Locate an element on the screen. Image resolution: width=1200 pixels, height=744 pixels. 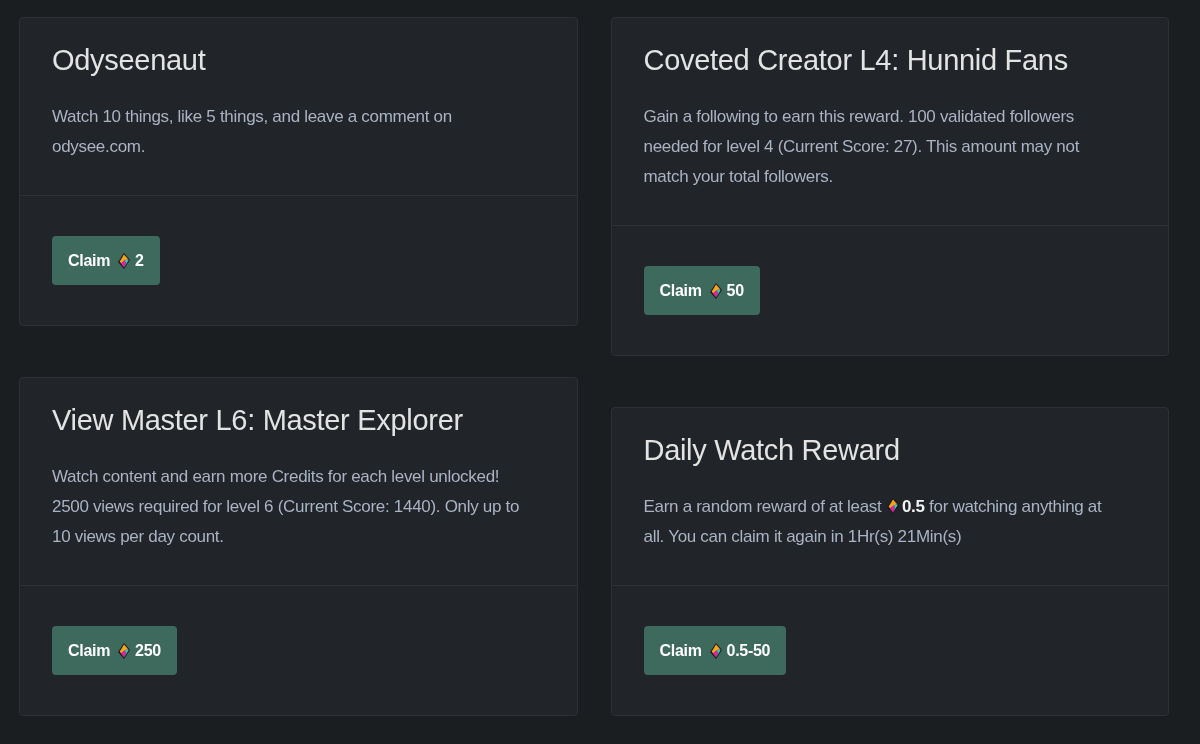
card-description: Gain a following to earn this reward. 100 validated followers needed for level 4 (Current Score: 27). This amount may not match your total followers. is located at coordinates (862, 147).